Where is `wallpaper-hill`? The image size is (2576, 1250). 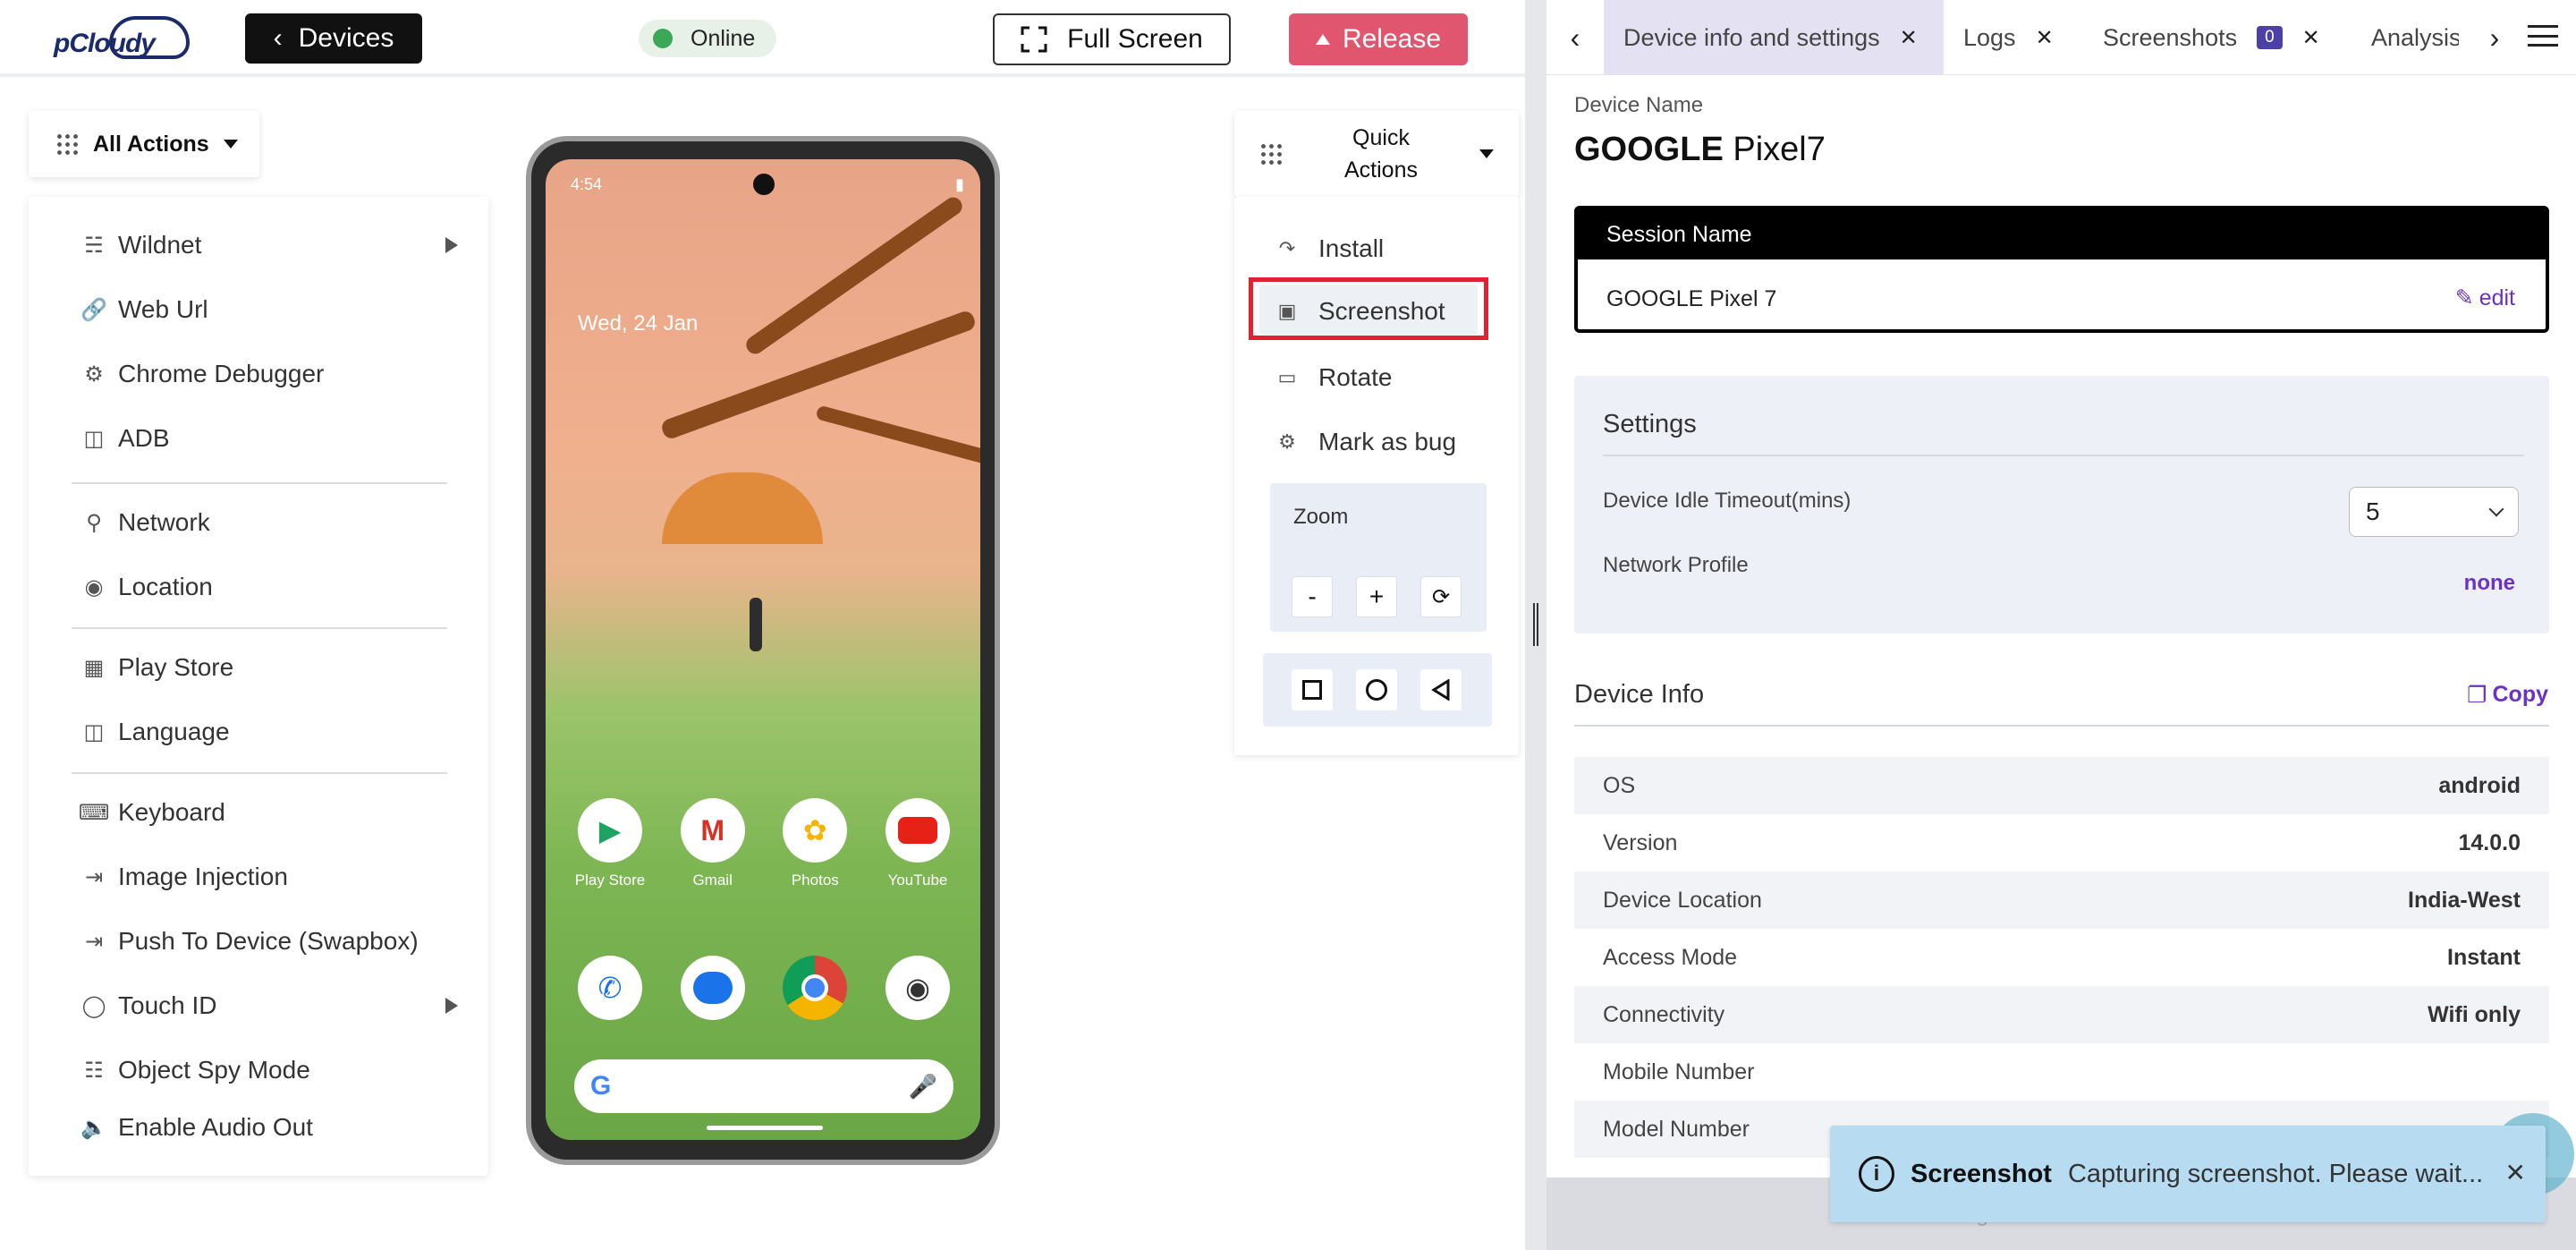 wallpaper-hill is located at coordinates (742, 508).